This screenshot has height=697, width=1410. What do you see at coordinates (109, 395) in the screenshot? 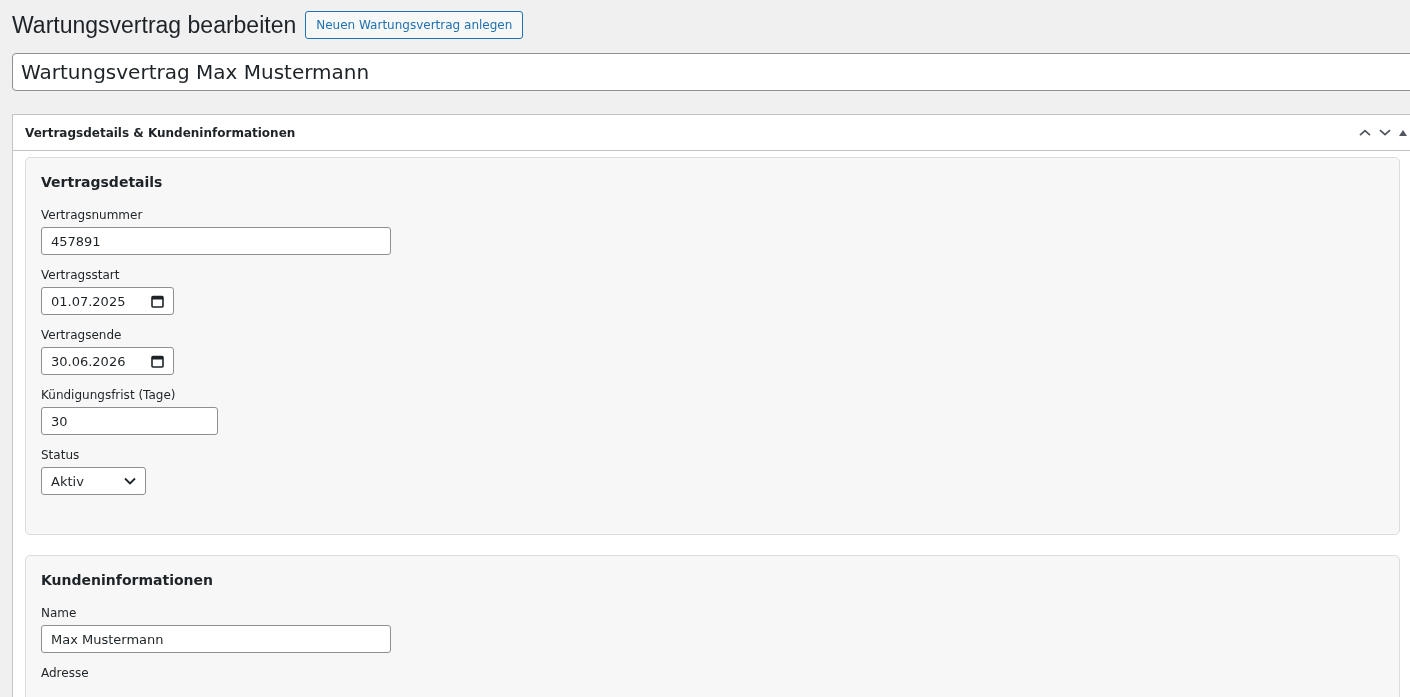
I see `field-label: Kündigungsfrist (Tage)` at bounding box center [109, 395].